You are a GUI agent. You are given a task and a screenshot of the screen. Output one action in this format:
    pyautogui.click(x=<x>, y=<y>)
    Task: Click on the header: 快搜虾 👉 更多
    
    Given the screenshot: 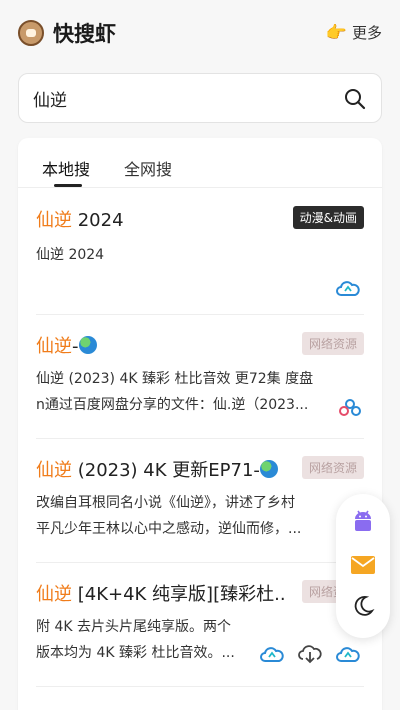 What is the action you would take?
    pyautogui.click(x=200, y=32)
    